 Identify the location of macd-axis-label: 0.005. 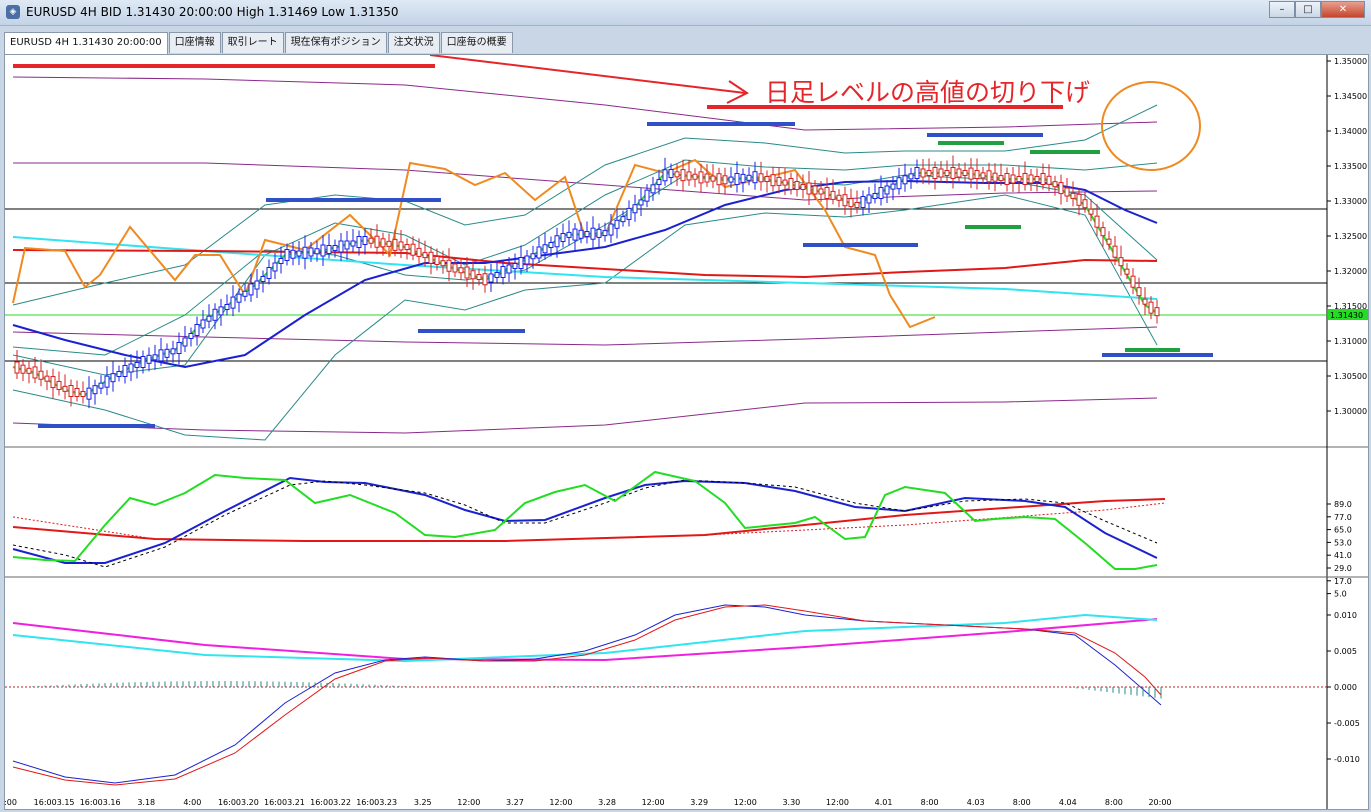
(1345, 651).